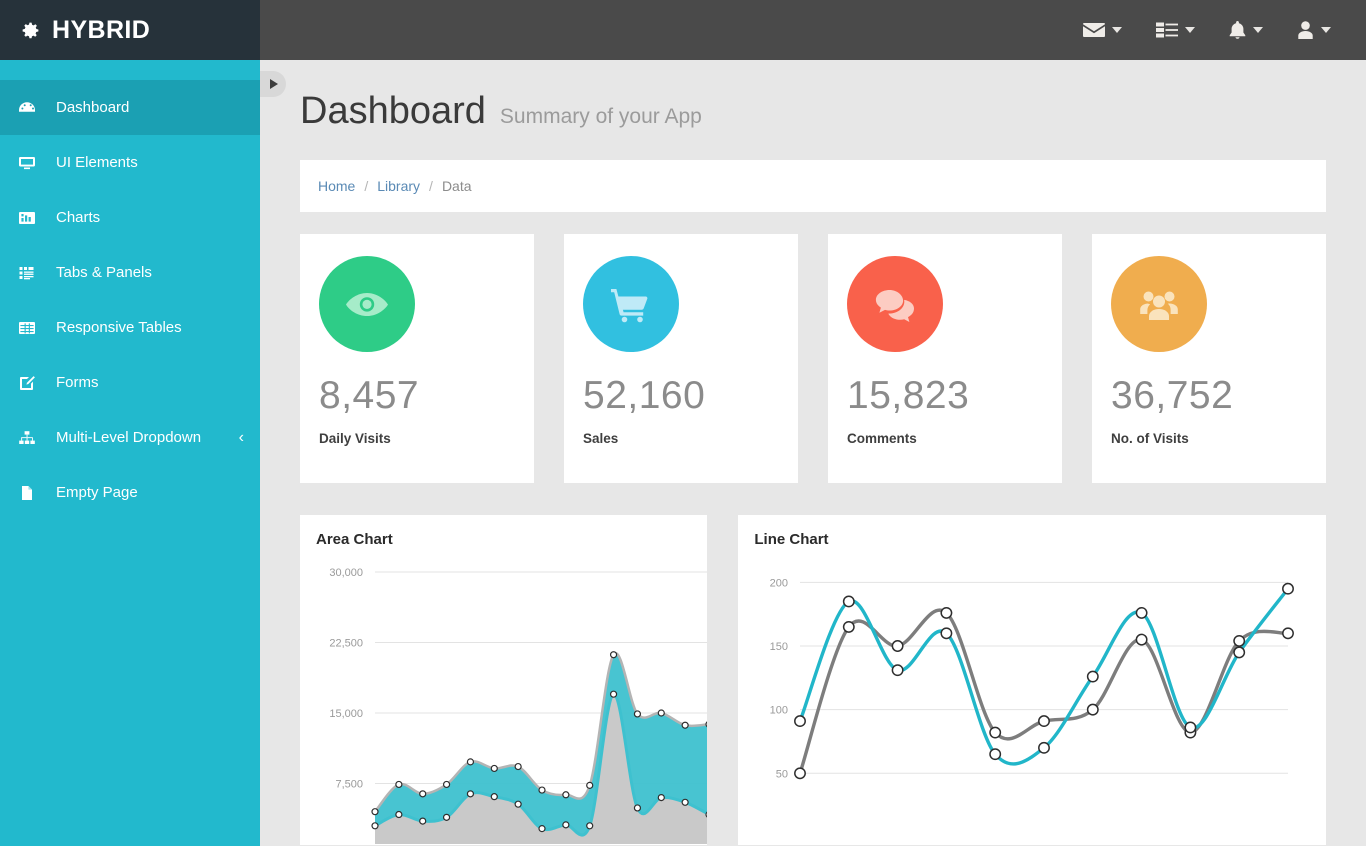 The image size is (1366, 846). I want to click on stat-value: 52,160, so click(644, 395).